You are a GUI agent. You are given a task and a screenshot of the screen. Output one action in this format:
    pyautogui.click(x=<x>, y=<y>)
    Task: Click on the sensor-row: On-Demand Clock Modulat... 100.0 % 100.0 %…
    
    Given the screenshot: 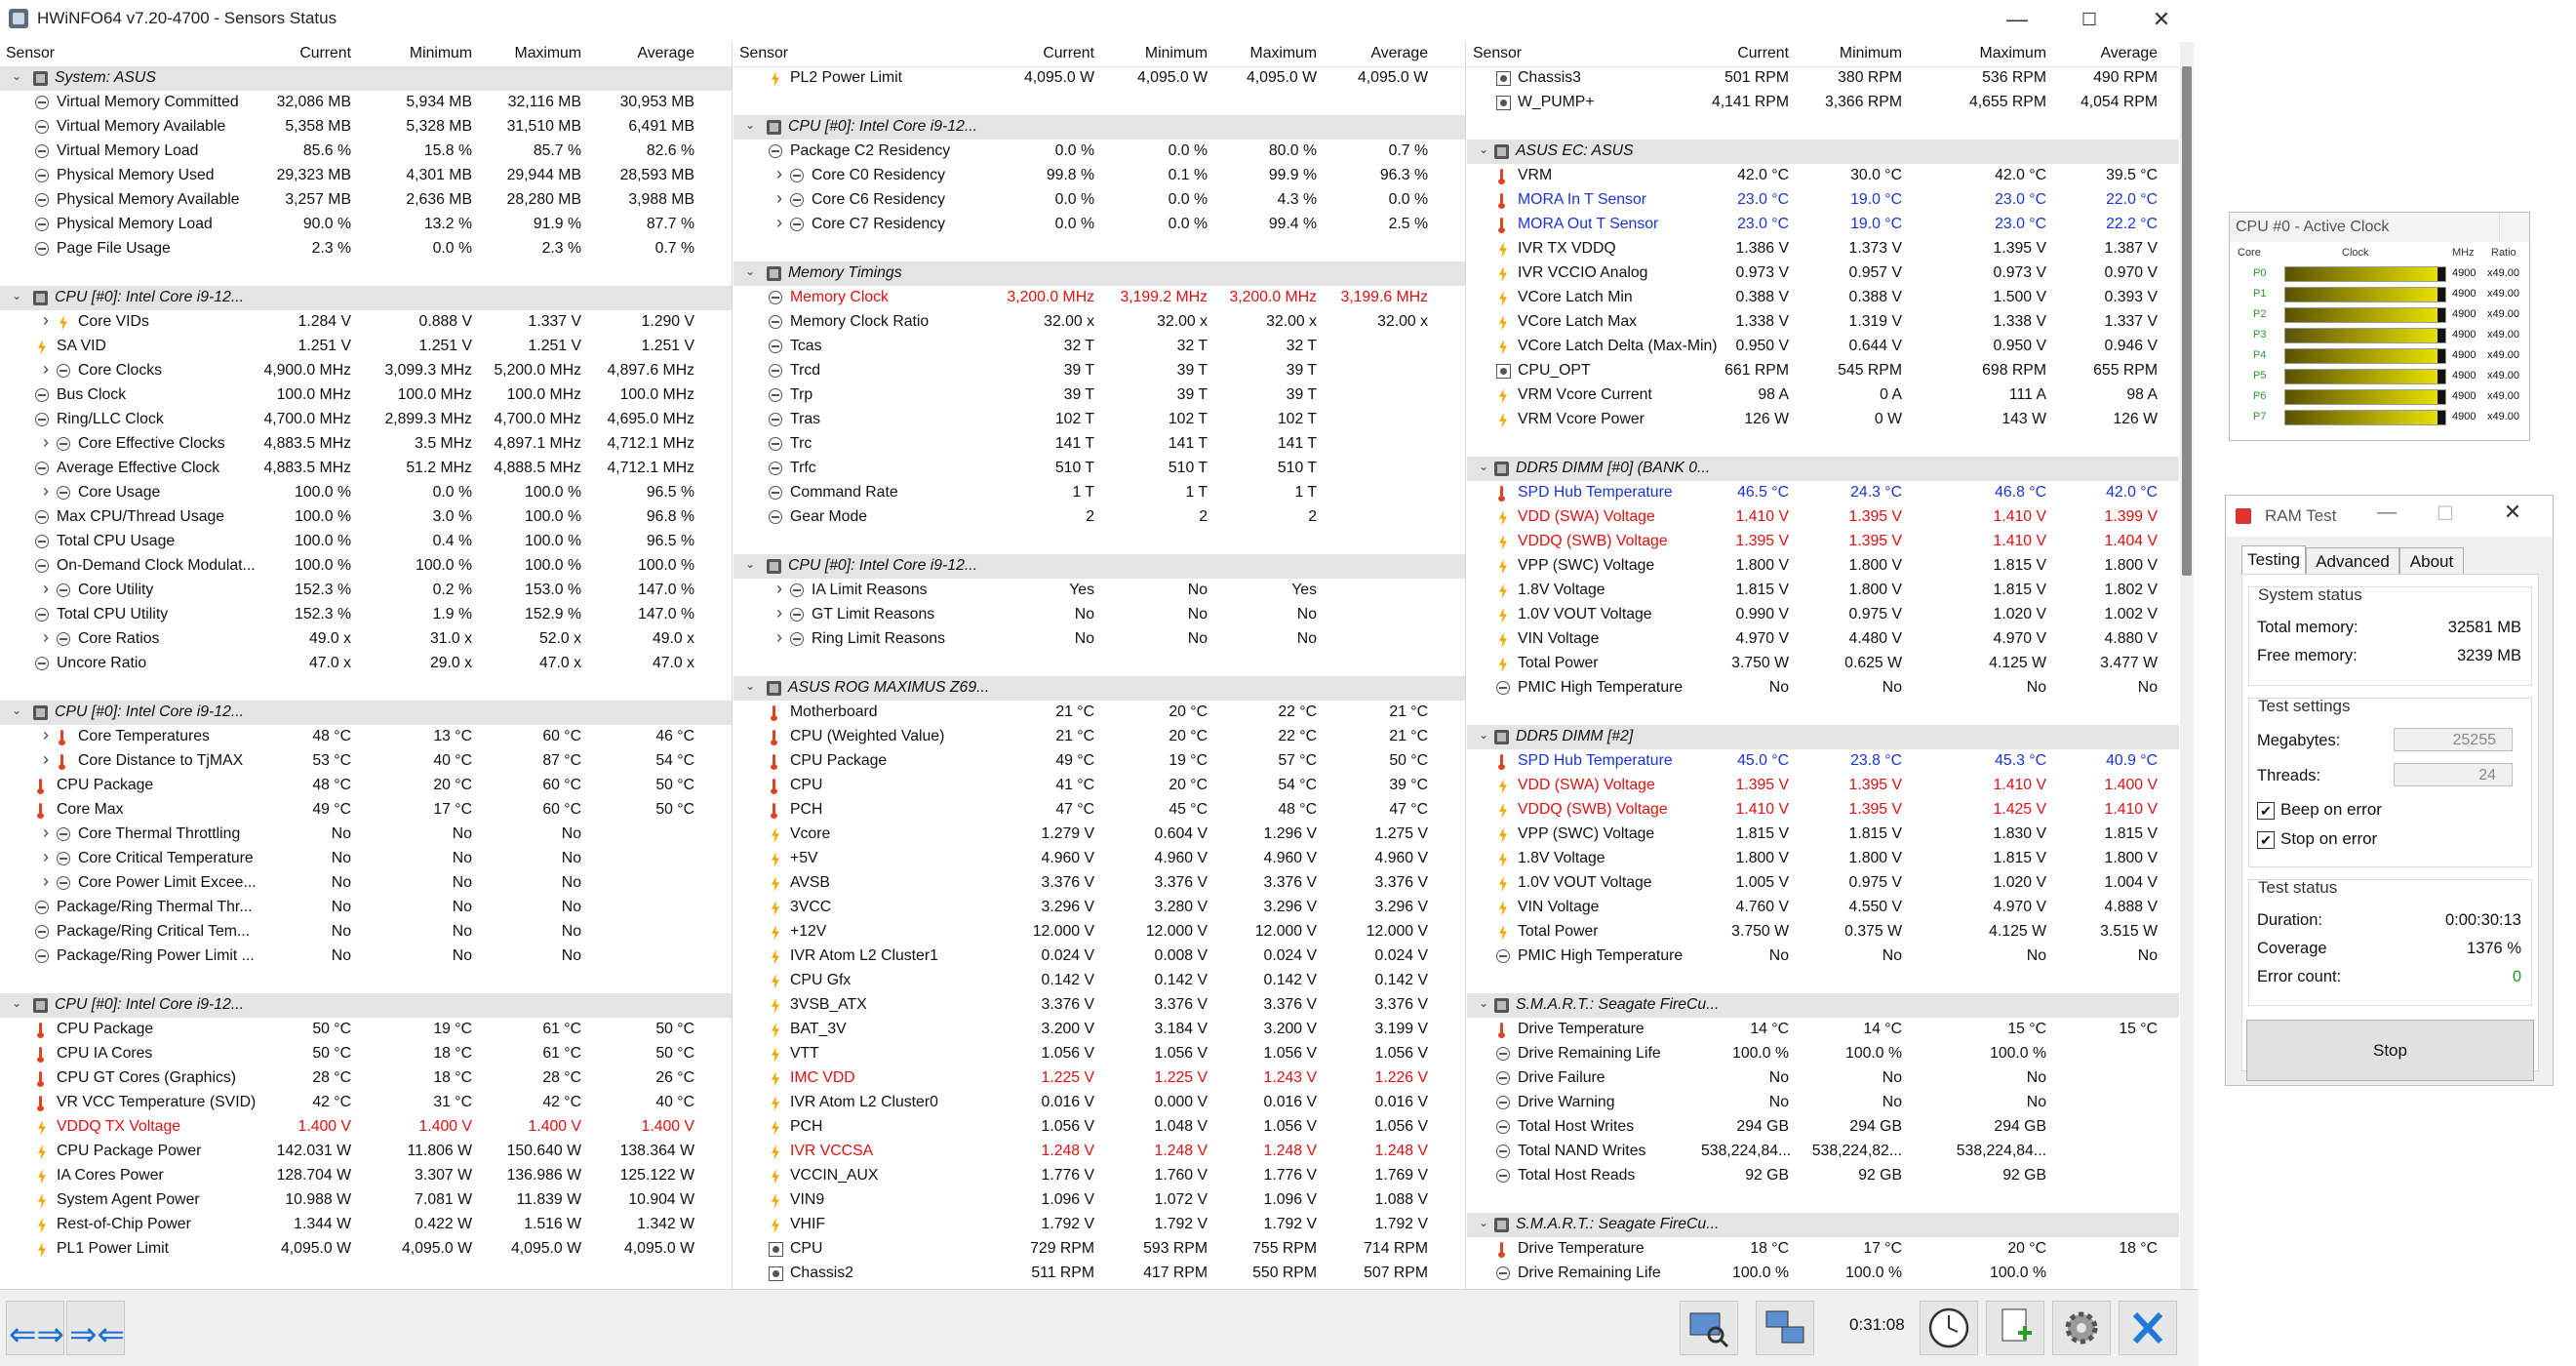 What is the action you would take?
    pyautogui.click(x=366, y=566)
    